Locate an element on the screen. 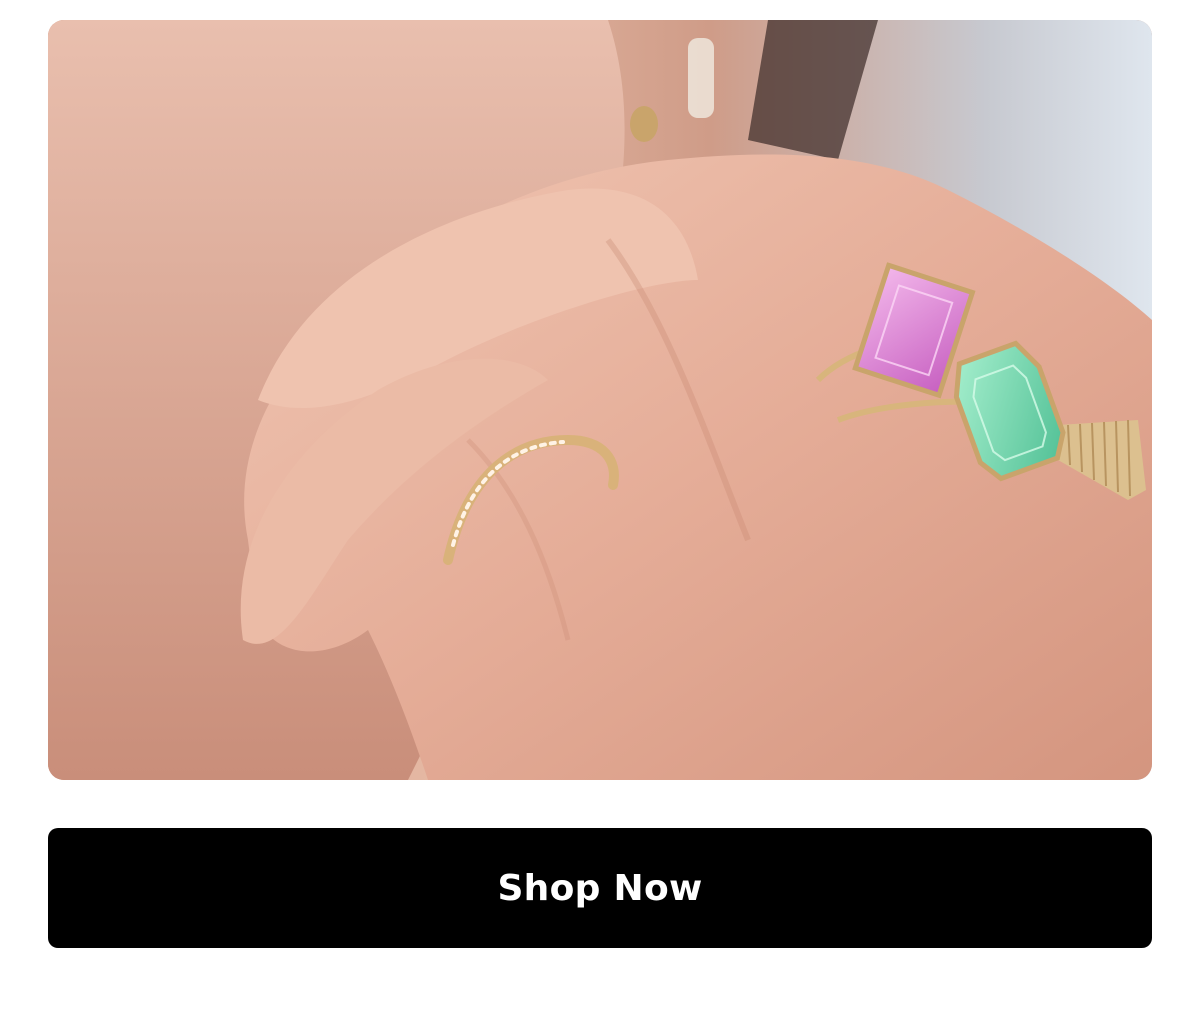 This screenshot has height=1028, width=1200. shop-now-label: Shop Now is located at coordinates (600, 888).